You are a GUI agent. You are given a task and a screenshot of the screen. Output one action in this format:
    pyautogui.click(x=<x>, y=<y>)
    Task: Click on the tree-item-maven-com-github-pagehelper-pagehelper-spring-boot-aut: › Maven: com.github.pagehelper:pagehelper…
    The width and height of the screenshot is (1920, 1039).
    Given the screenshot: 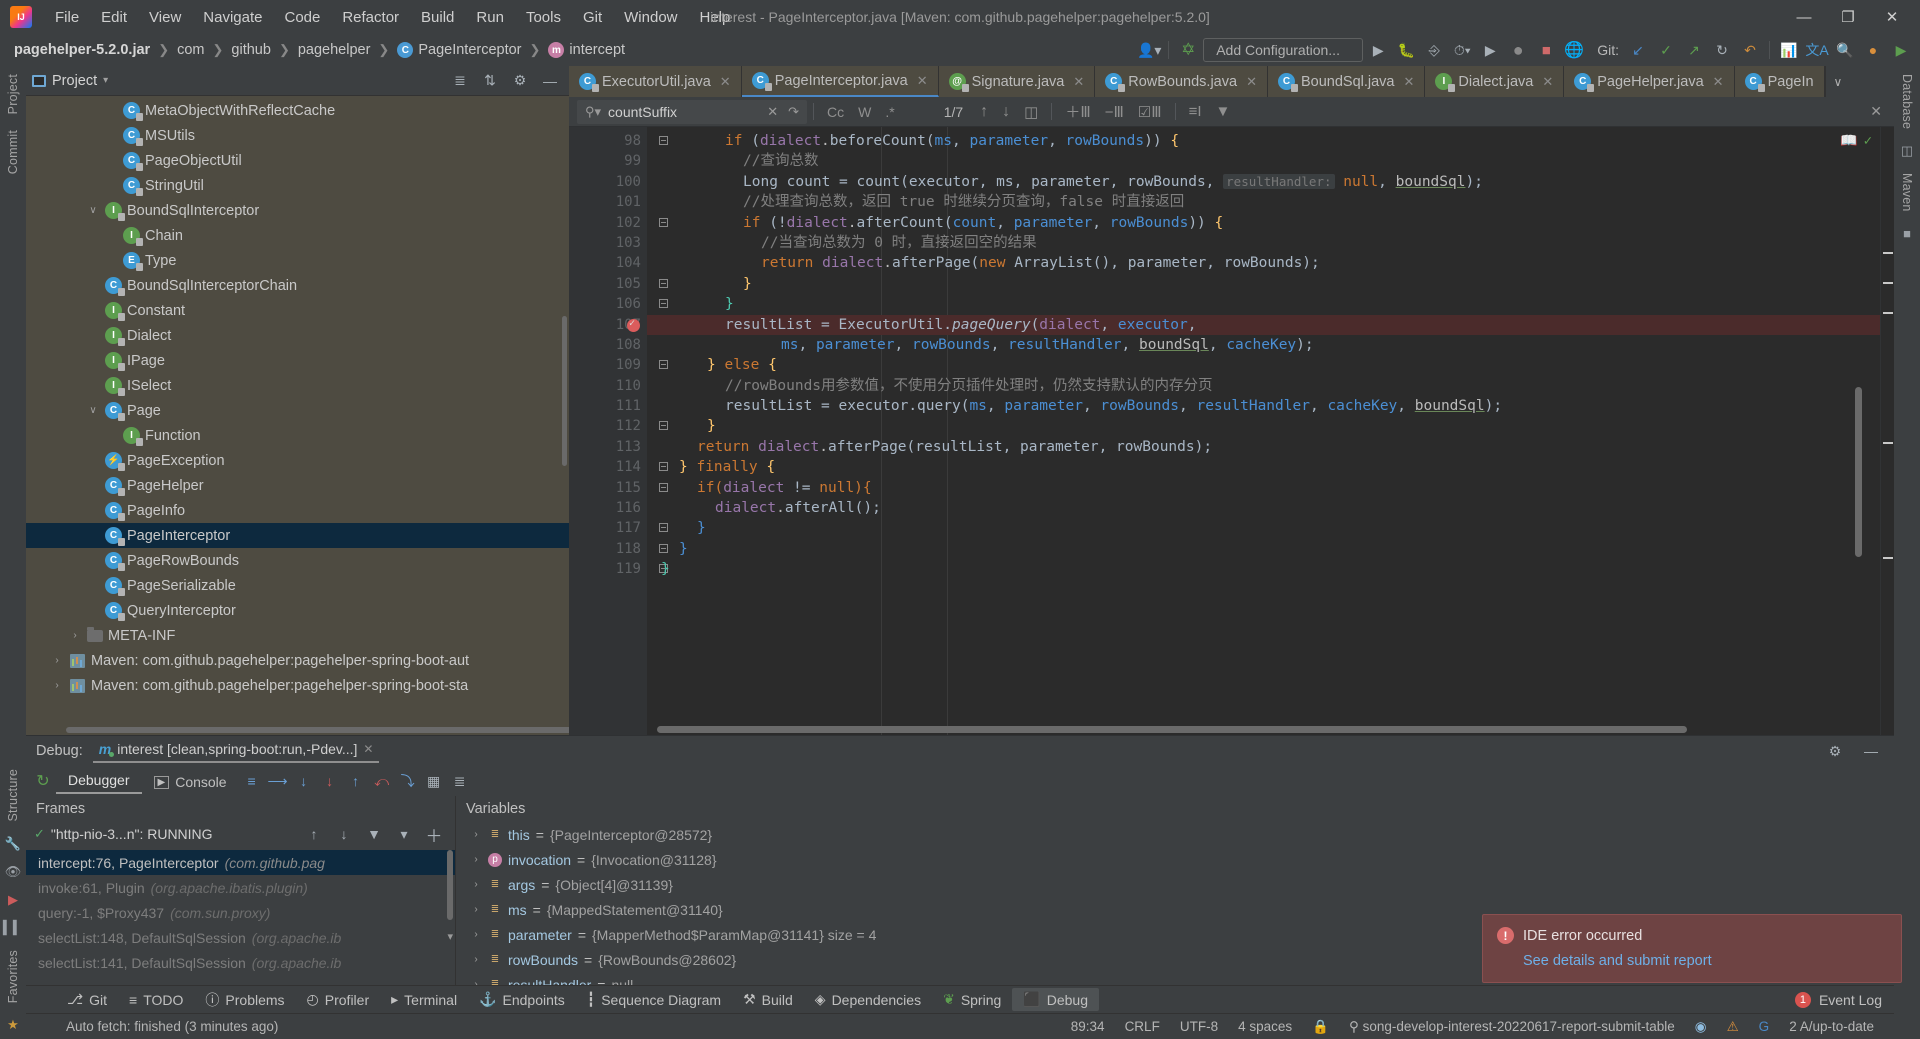 What is the action you would take?
    pyautogui.click(x=297, y=660)
    